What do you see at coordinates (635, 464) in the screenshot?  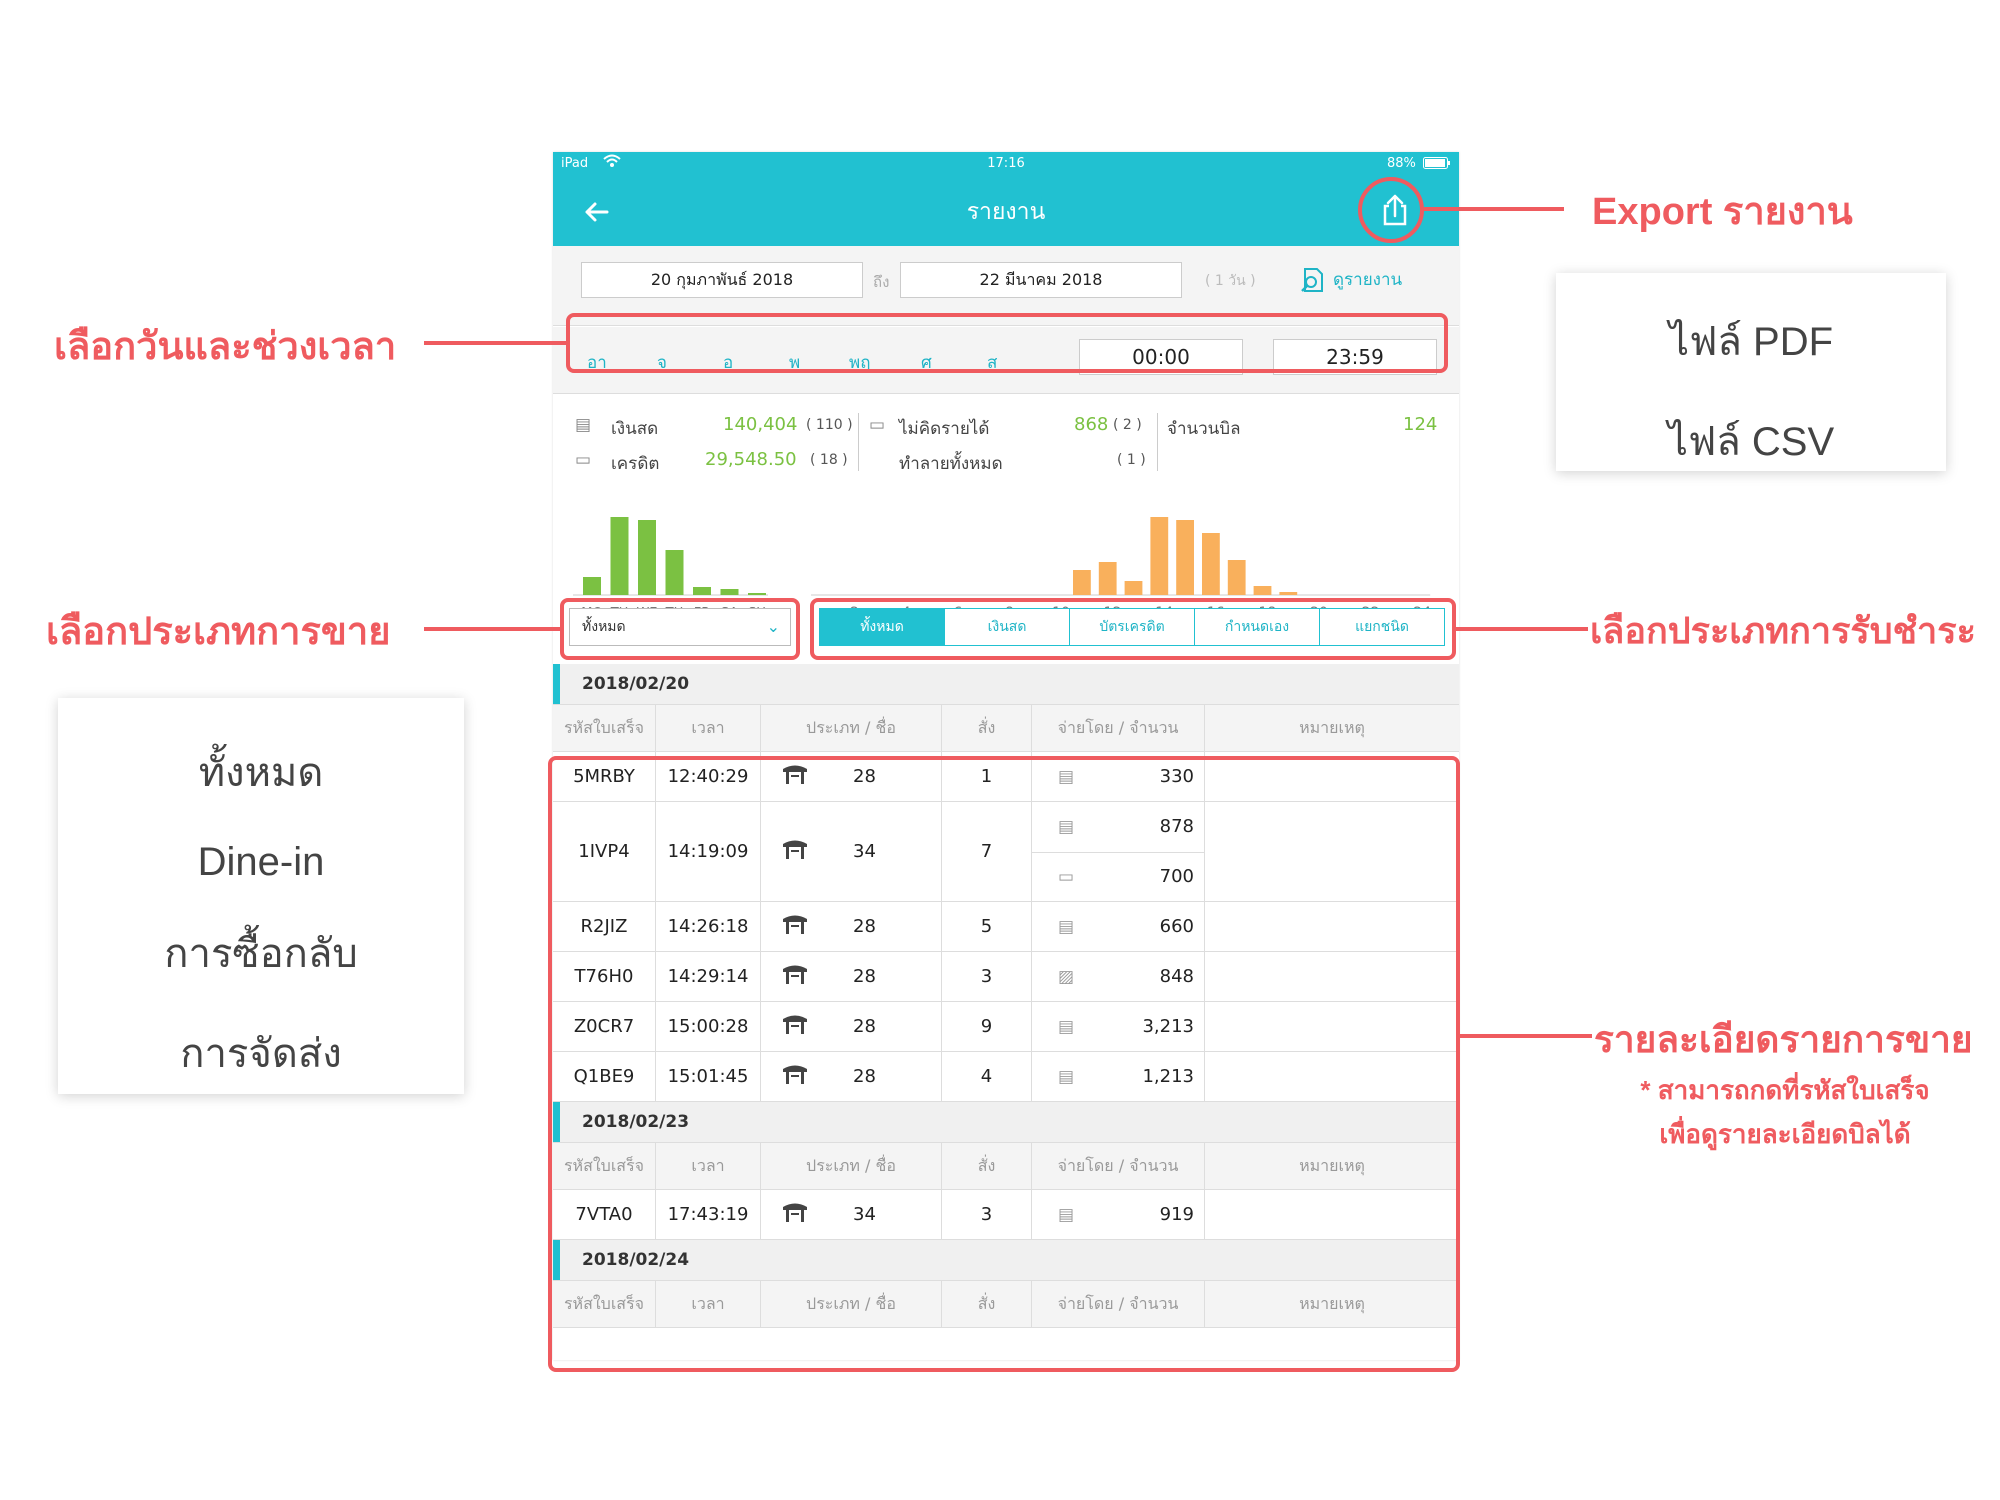 I see `credit-label: เครดิต` at bounding box center [635, 464].